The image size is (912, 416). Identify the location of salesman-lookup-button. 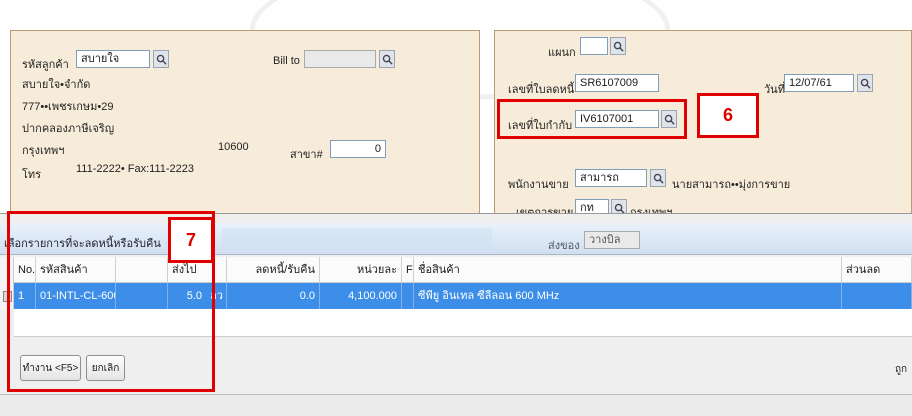
(658, 178).